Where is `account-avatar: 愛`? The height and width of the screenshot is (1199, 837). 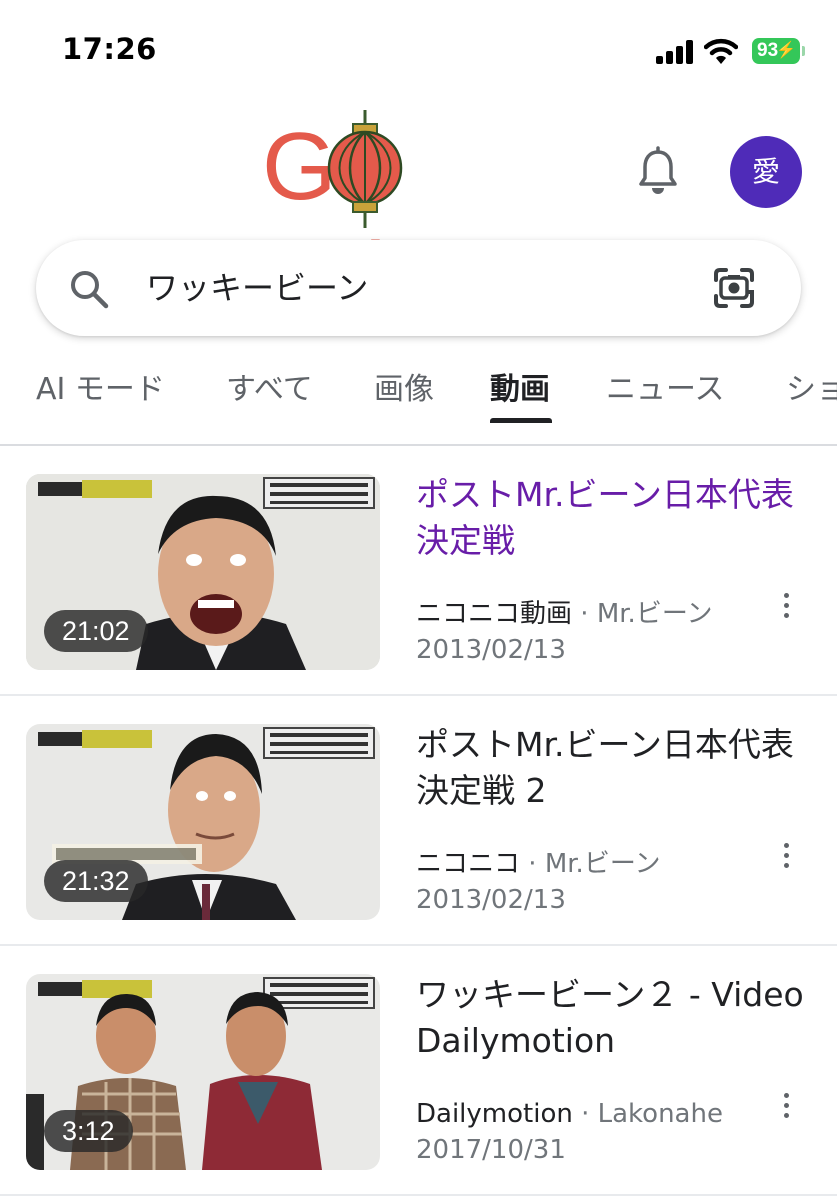 account-avatar: 愛 is located at coordinates (766, 172).